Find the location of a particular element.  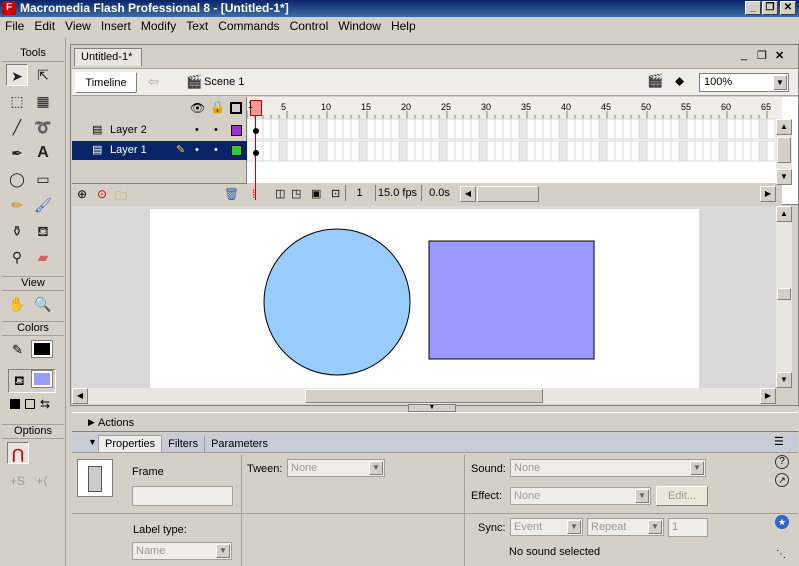

pencil-tool-icon: ✏ is located at coordinates (17, 205).